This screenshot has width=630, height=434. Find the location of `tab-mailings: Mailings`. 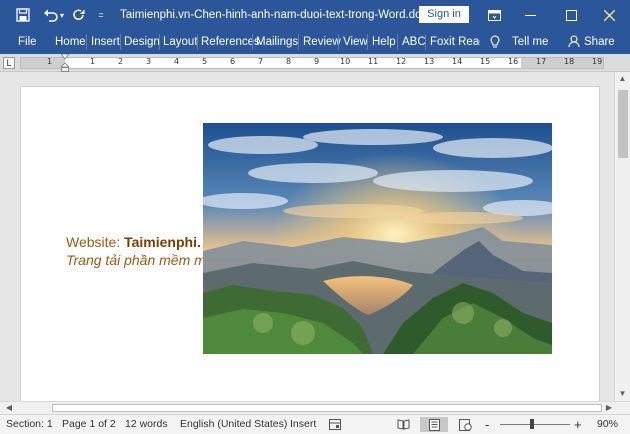

tab-mailings: Mailings is located at coordinates (277, 42).